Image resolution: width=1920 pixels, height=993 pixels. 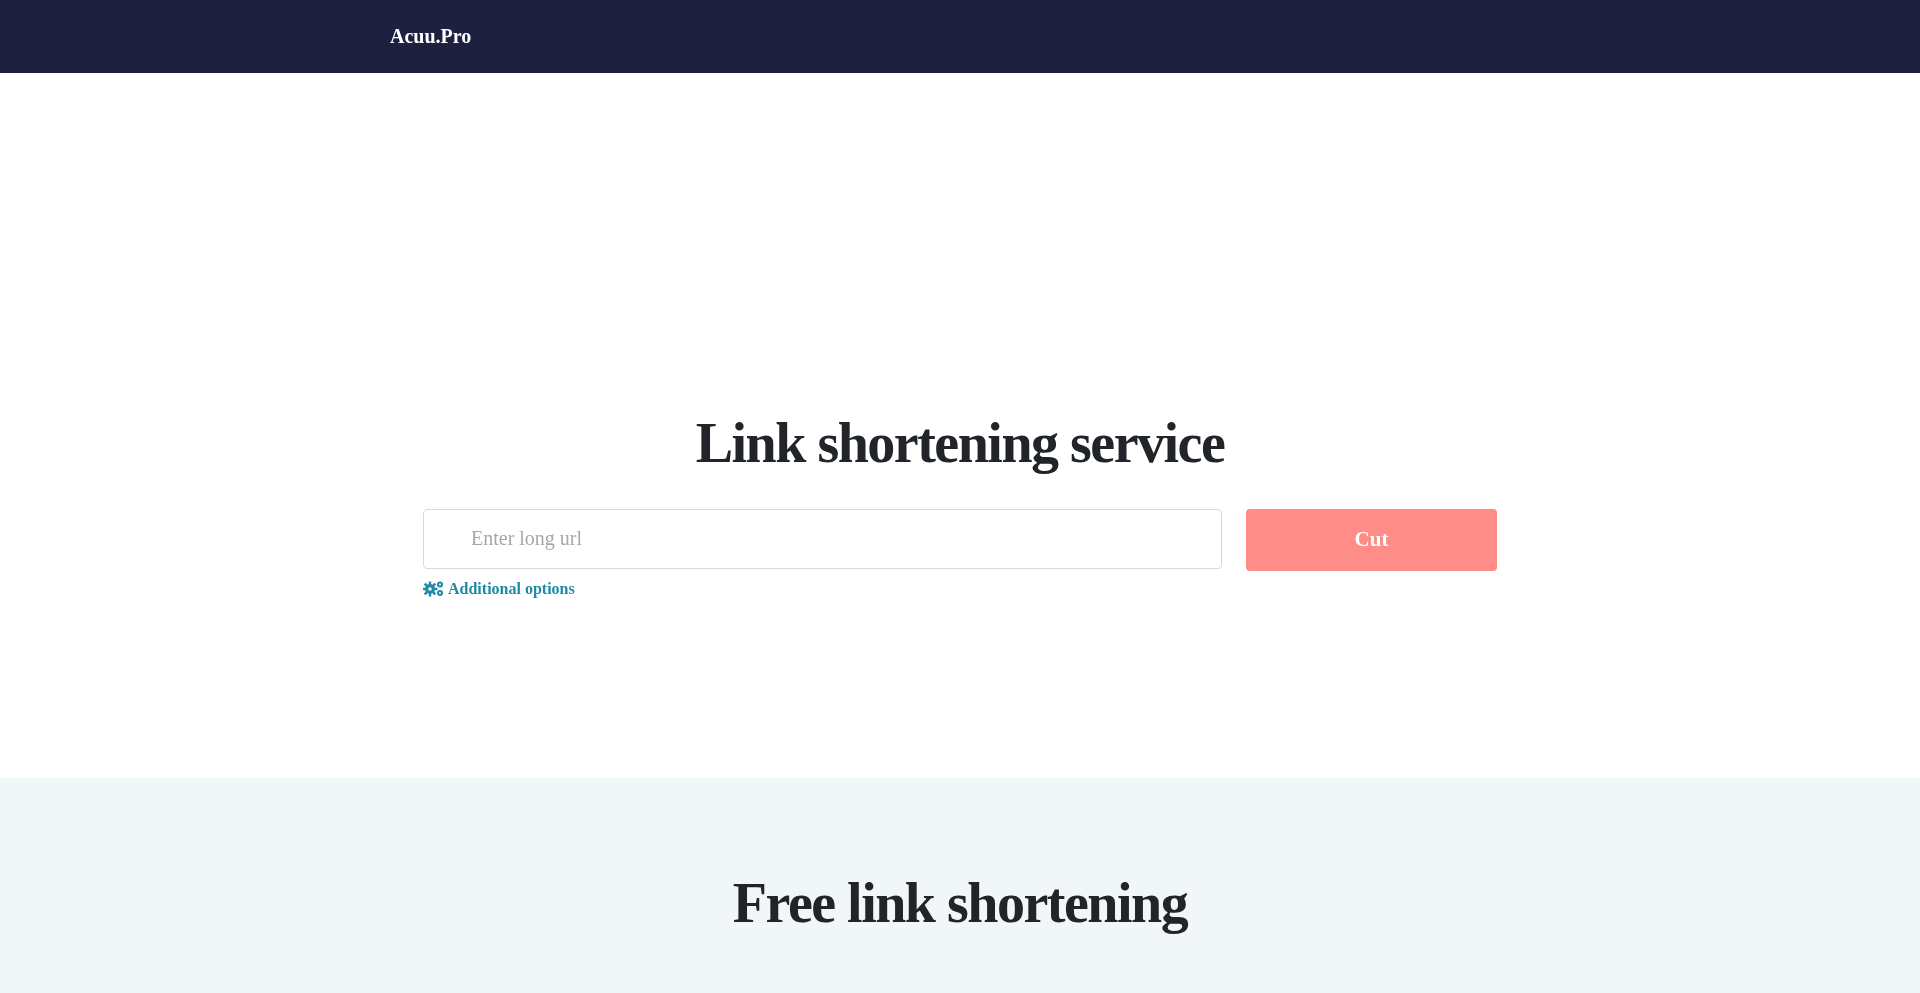 What do you see at coordinates (434, 589) in the screenshot?
I see `gears-icon` at bounding box center [434, 589].